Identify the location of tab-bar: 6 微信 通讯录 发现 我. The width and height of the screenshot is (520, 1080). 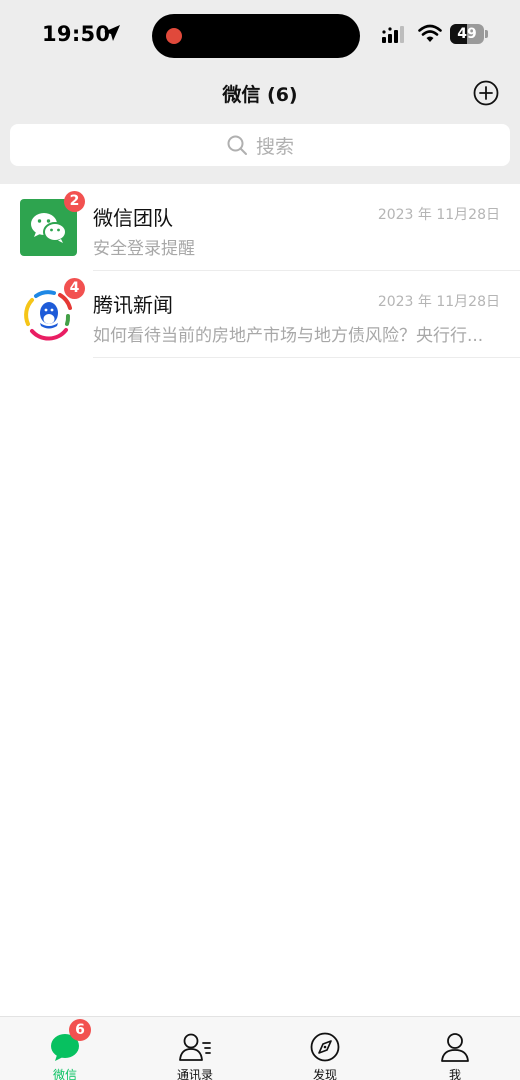
(260, 1048).